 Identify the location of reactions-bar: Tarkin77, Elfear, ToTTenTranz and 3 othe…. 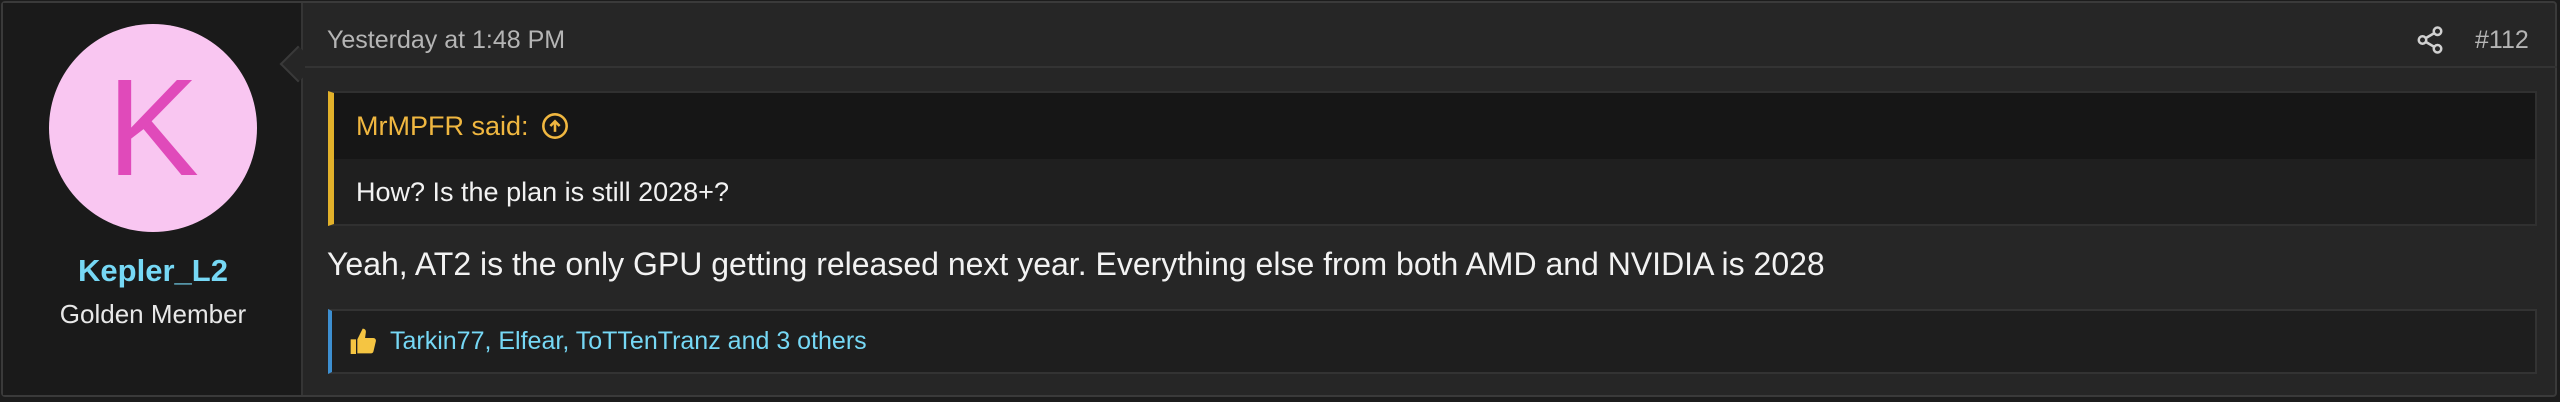
(1432, 341).